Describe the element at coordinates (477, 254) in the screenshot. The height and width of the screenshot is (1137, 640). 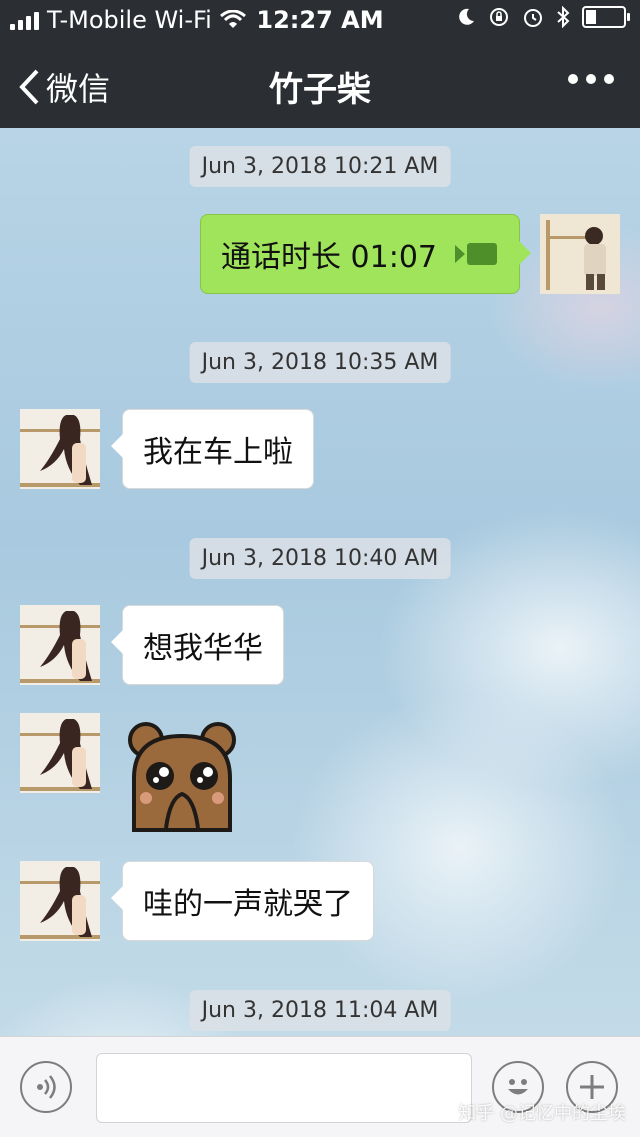
I see `video-call-icon` at that location.